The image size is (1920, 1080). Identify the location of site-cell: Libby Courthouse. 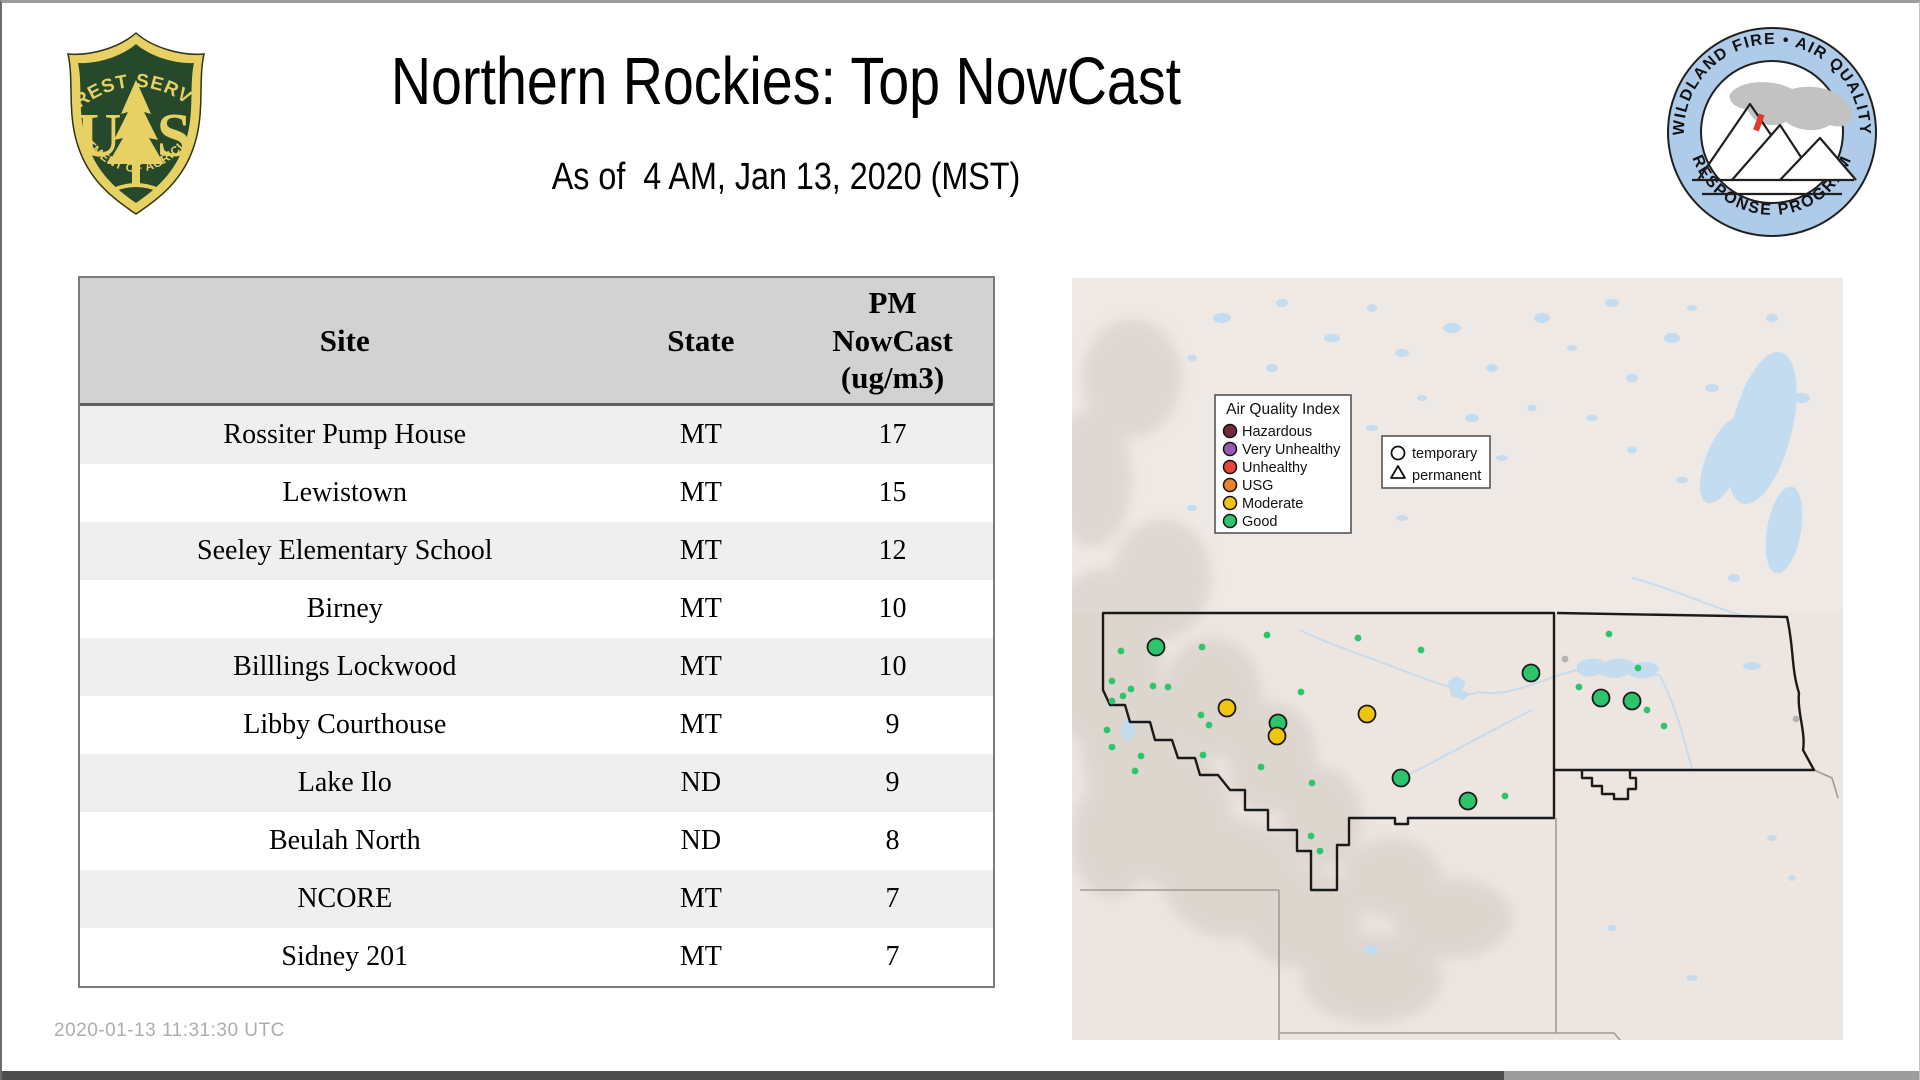
(345, 724).